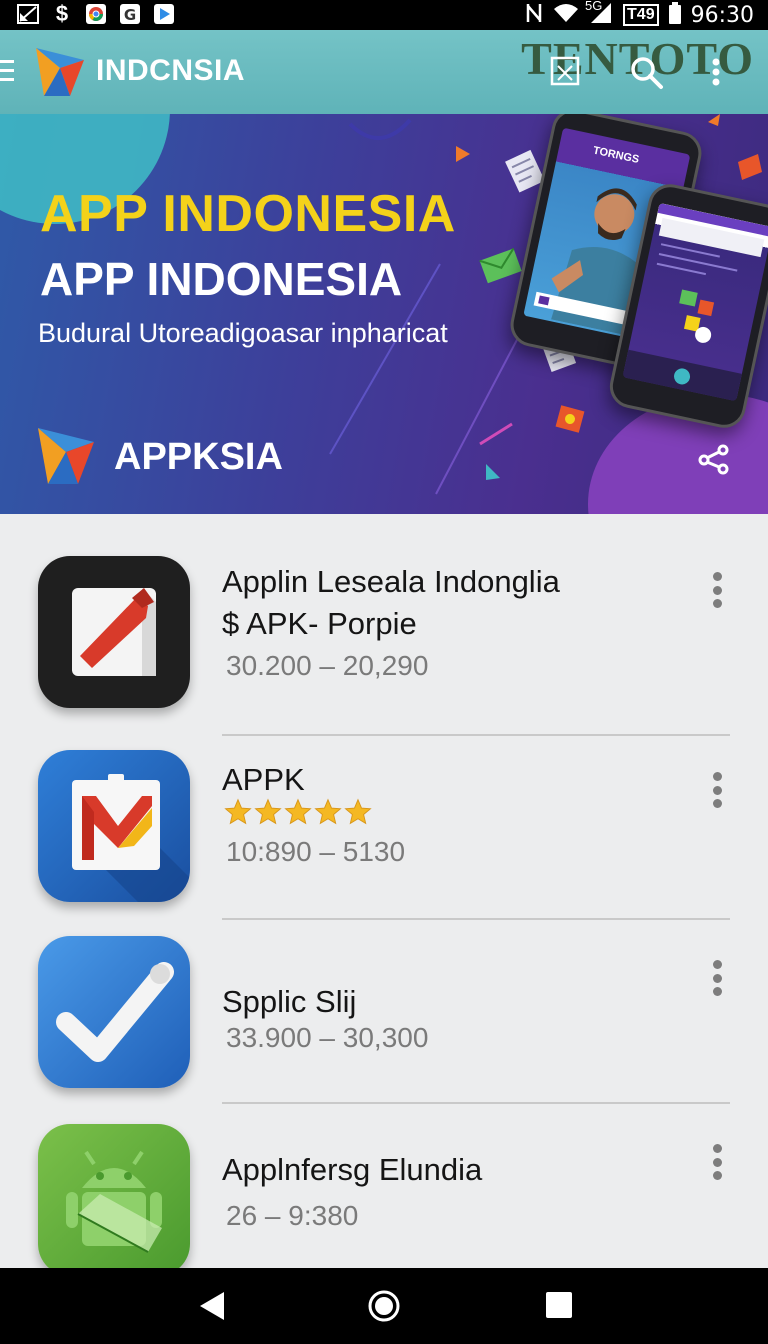 This screenshot has width=768, height=1344. I want to click on banner-headline-secondary: APP INDONESIA, so click(221, 279).